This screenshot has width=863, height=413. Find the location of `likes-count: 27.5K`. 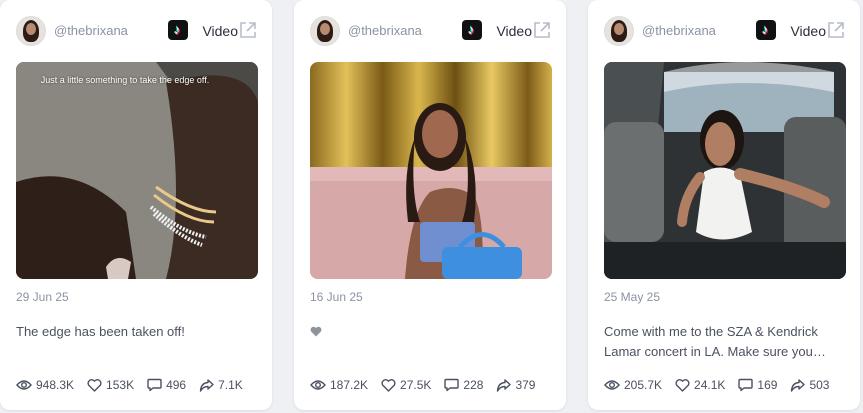

likes-count: 27.5K is located at coordinates (416, 385).